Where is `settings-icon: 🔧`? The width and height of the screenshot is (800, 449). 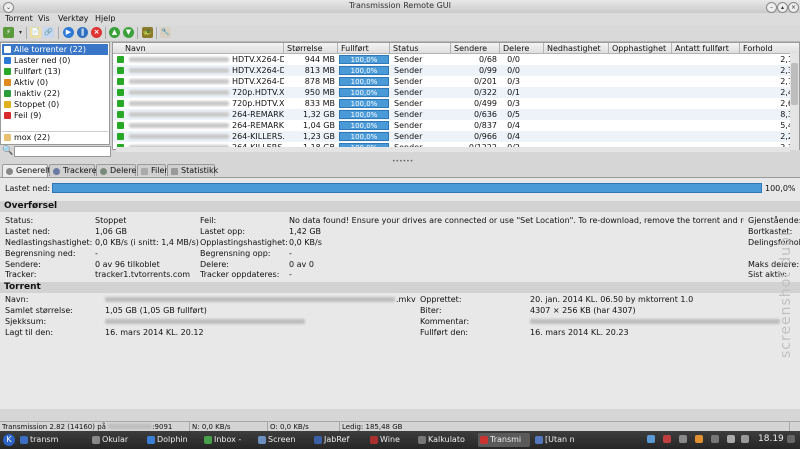 settings-icon: 🔧 is located at coordinates (165, 32).